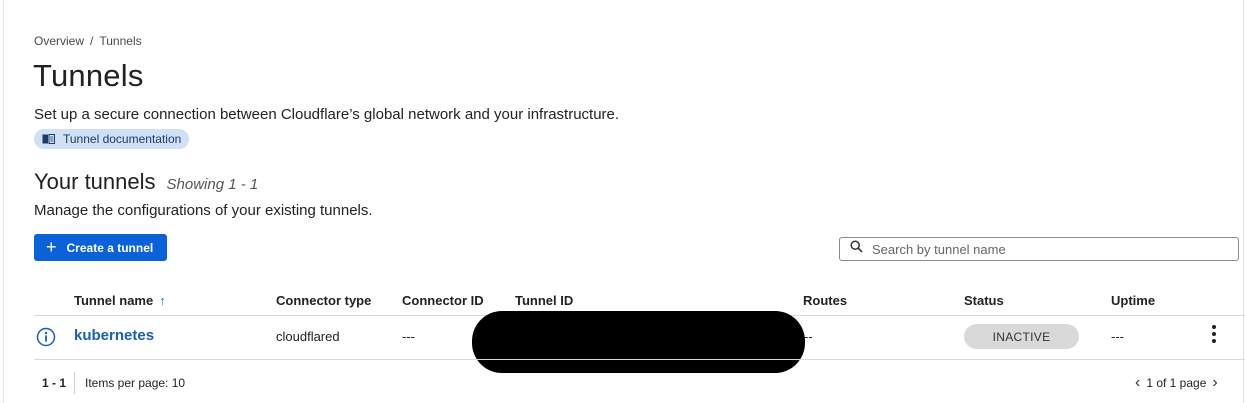 This screenshot has width=1246, height=403. Describe the element at coordinates (122, 139) in the screenshot. I see `tunnel-documentation-label: Tunnel documentation` at that location.